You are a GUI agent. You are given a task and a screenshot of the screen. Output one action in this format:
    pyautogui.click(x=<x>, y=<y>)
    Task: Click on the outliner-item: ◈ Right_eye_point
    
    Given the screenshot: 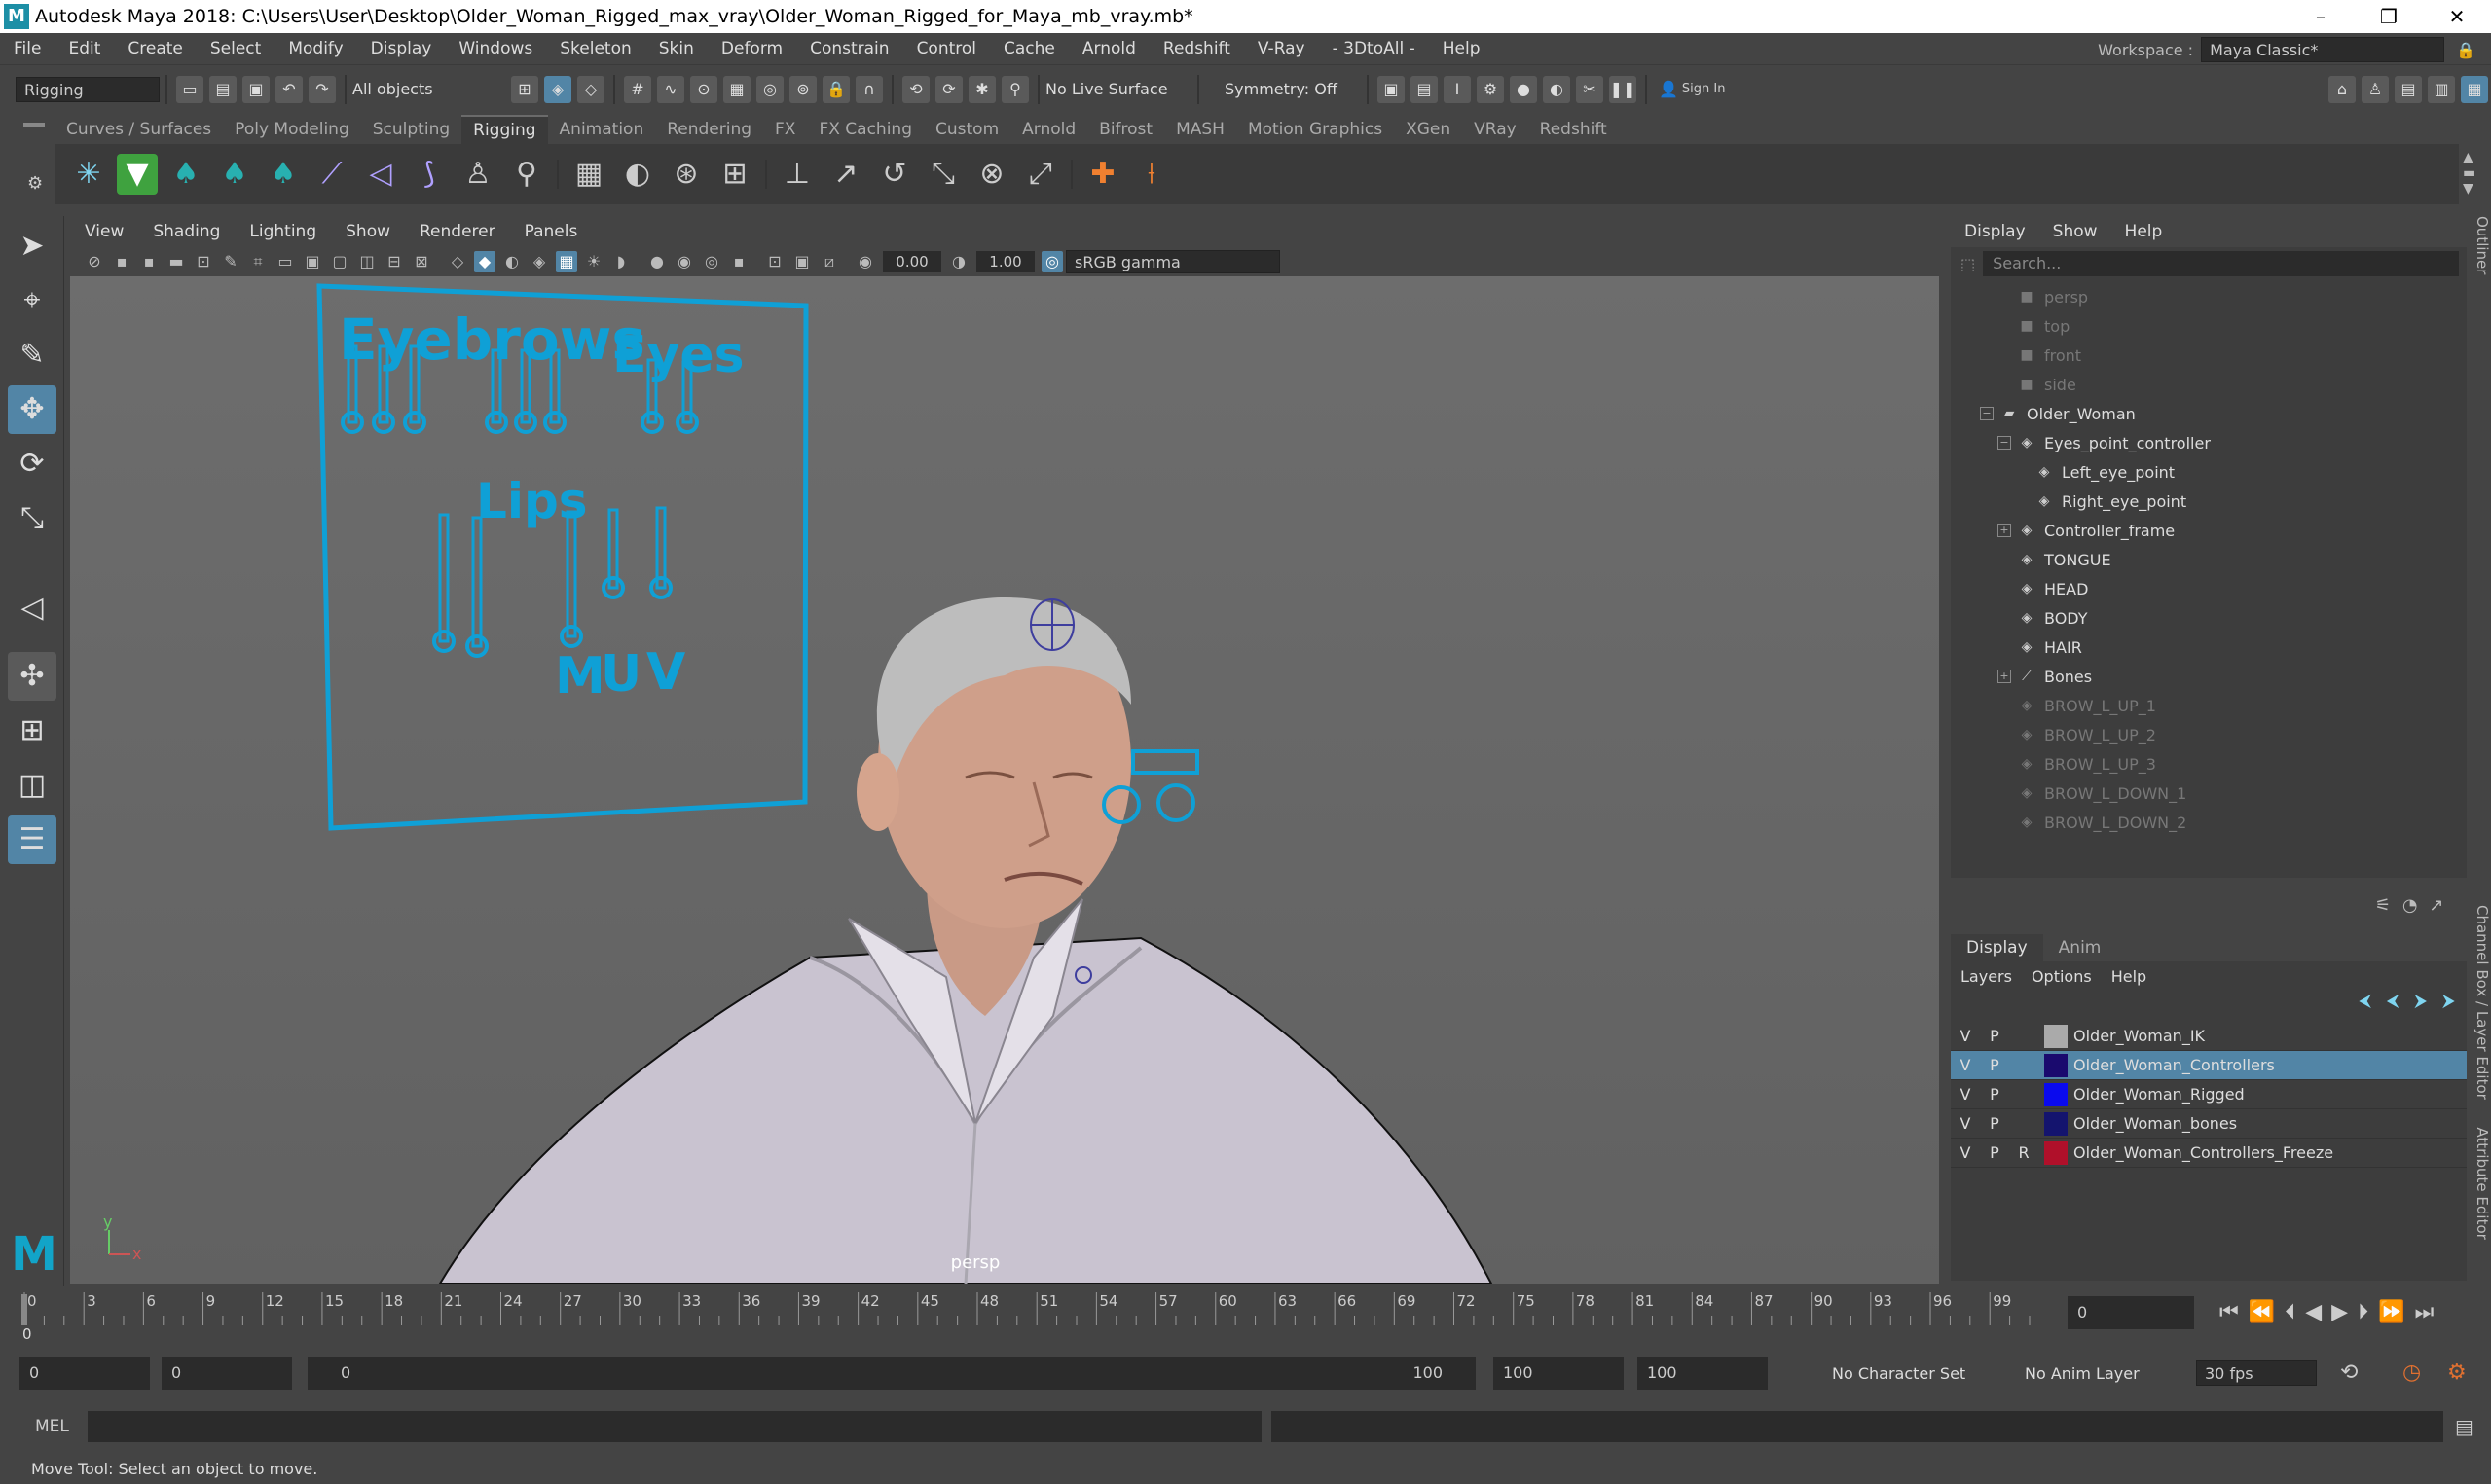 What is the action you would take?
    pyautogui.click(x=2209, y=501)
    